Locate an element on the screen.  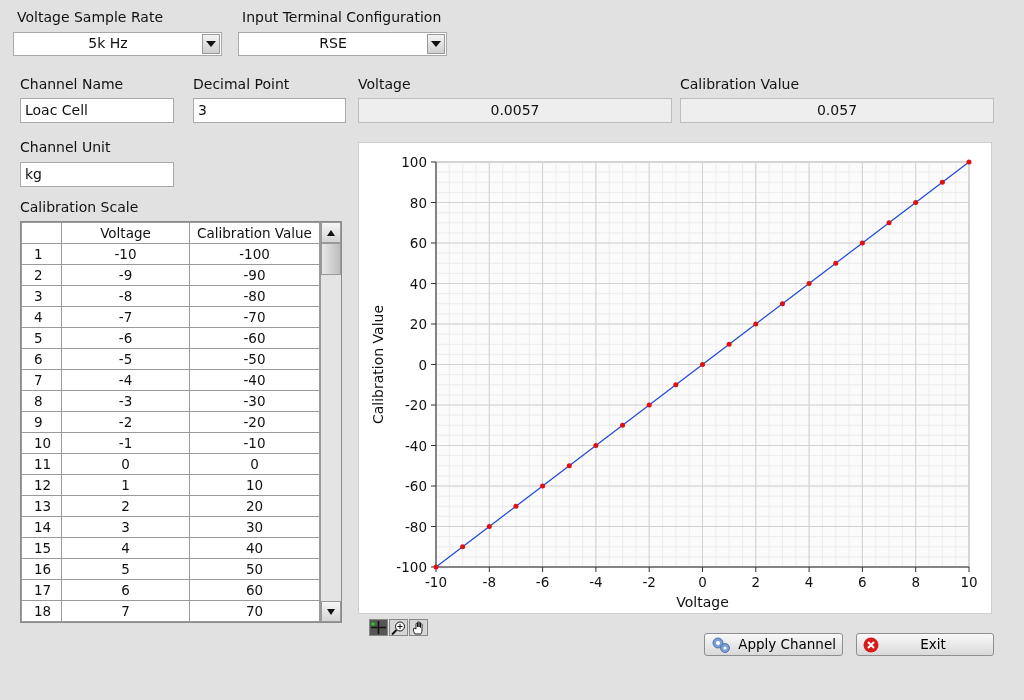
tick-label: 80 is located at coordinates (418, 202).